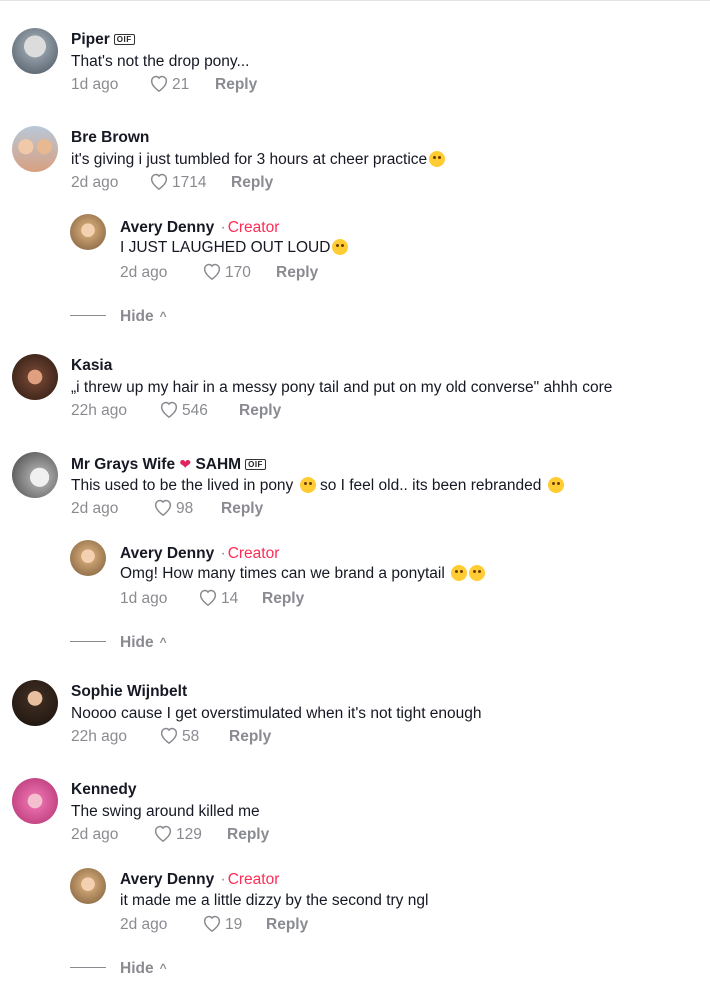 The height and width of the screenshot is (987, 710). I want to click on like-button: 14, so click(230, 598).